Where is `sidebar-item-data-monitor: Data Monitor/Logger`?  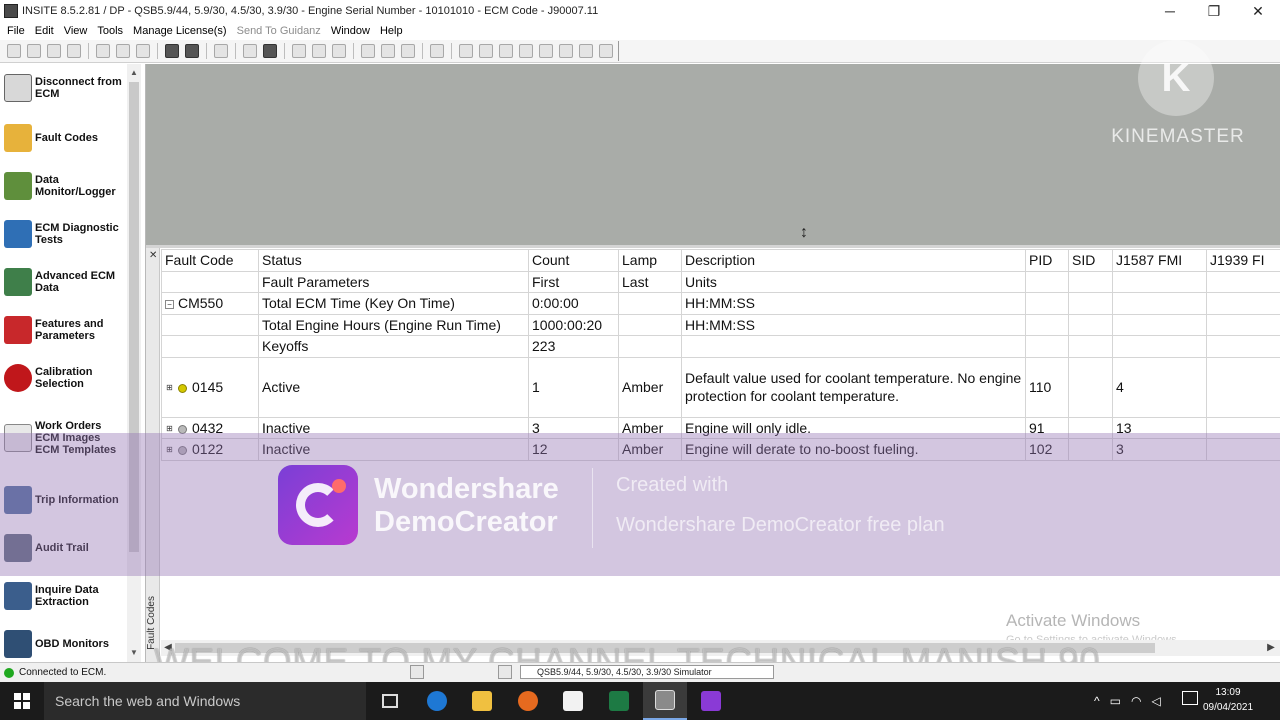
sidebar-item-data-monitor: Data Monitor/Logger is located at coordinates (63, 186).